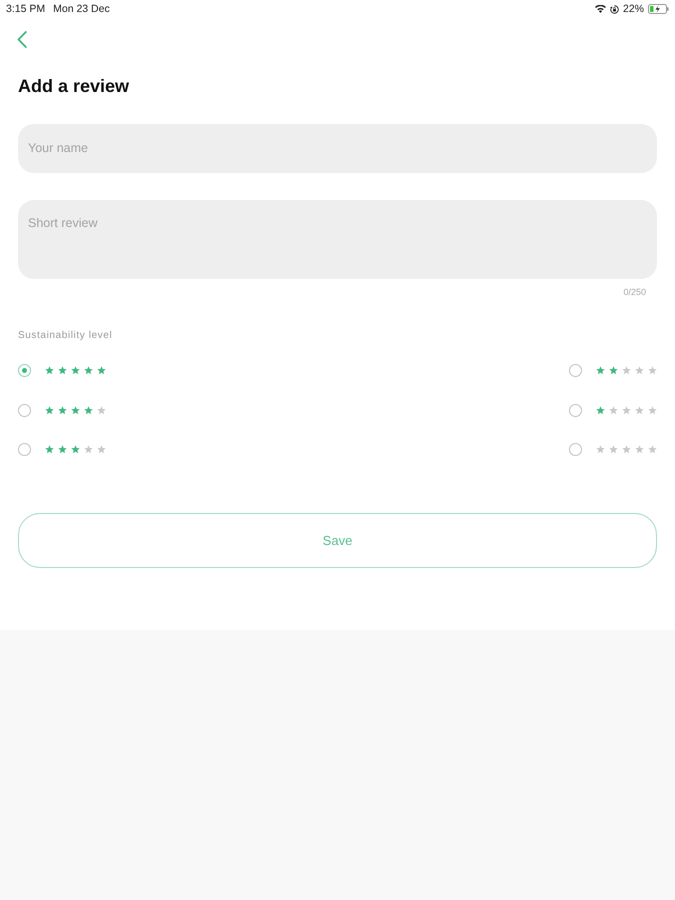 Image resolution: width=675 pixels, height=900 pixels. Describe the element at coordinates (658, 9) in the screenshot. I see `battery-charging-icon` at that location.